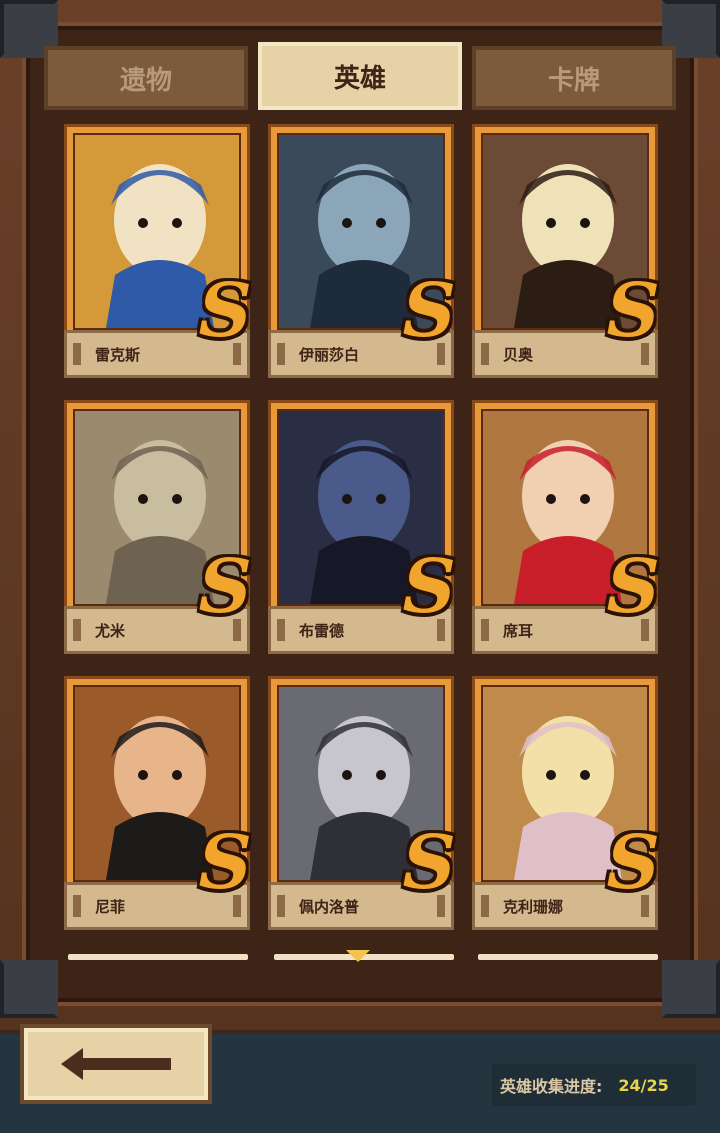 The width and height of the screenshot is (720, 1133). What do you see at coordinates (518, 630) in the screenshot?
I see `hero-name: 席耳` at bounding box center [518, 630].